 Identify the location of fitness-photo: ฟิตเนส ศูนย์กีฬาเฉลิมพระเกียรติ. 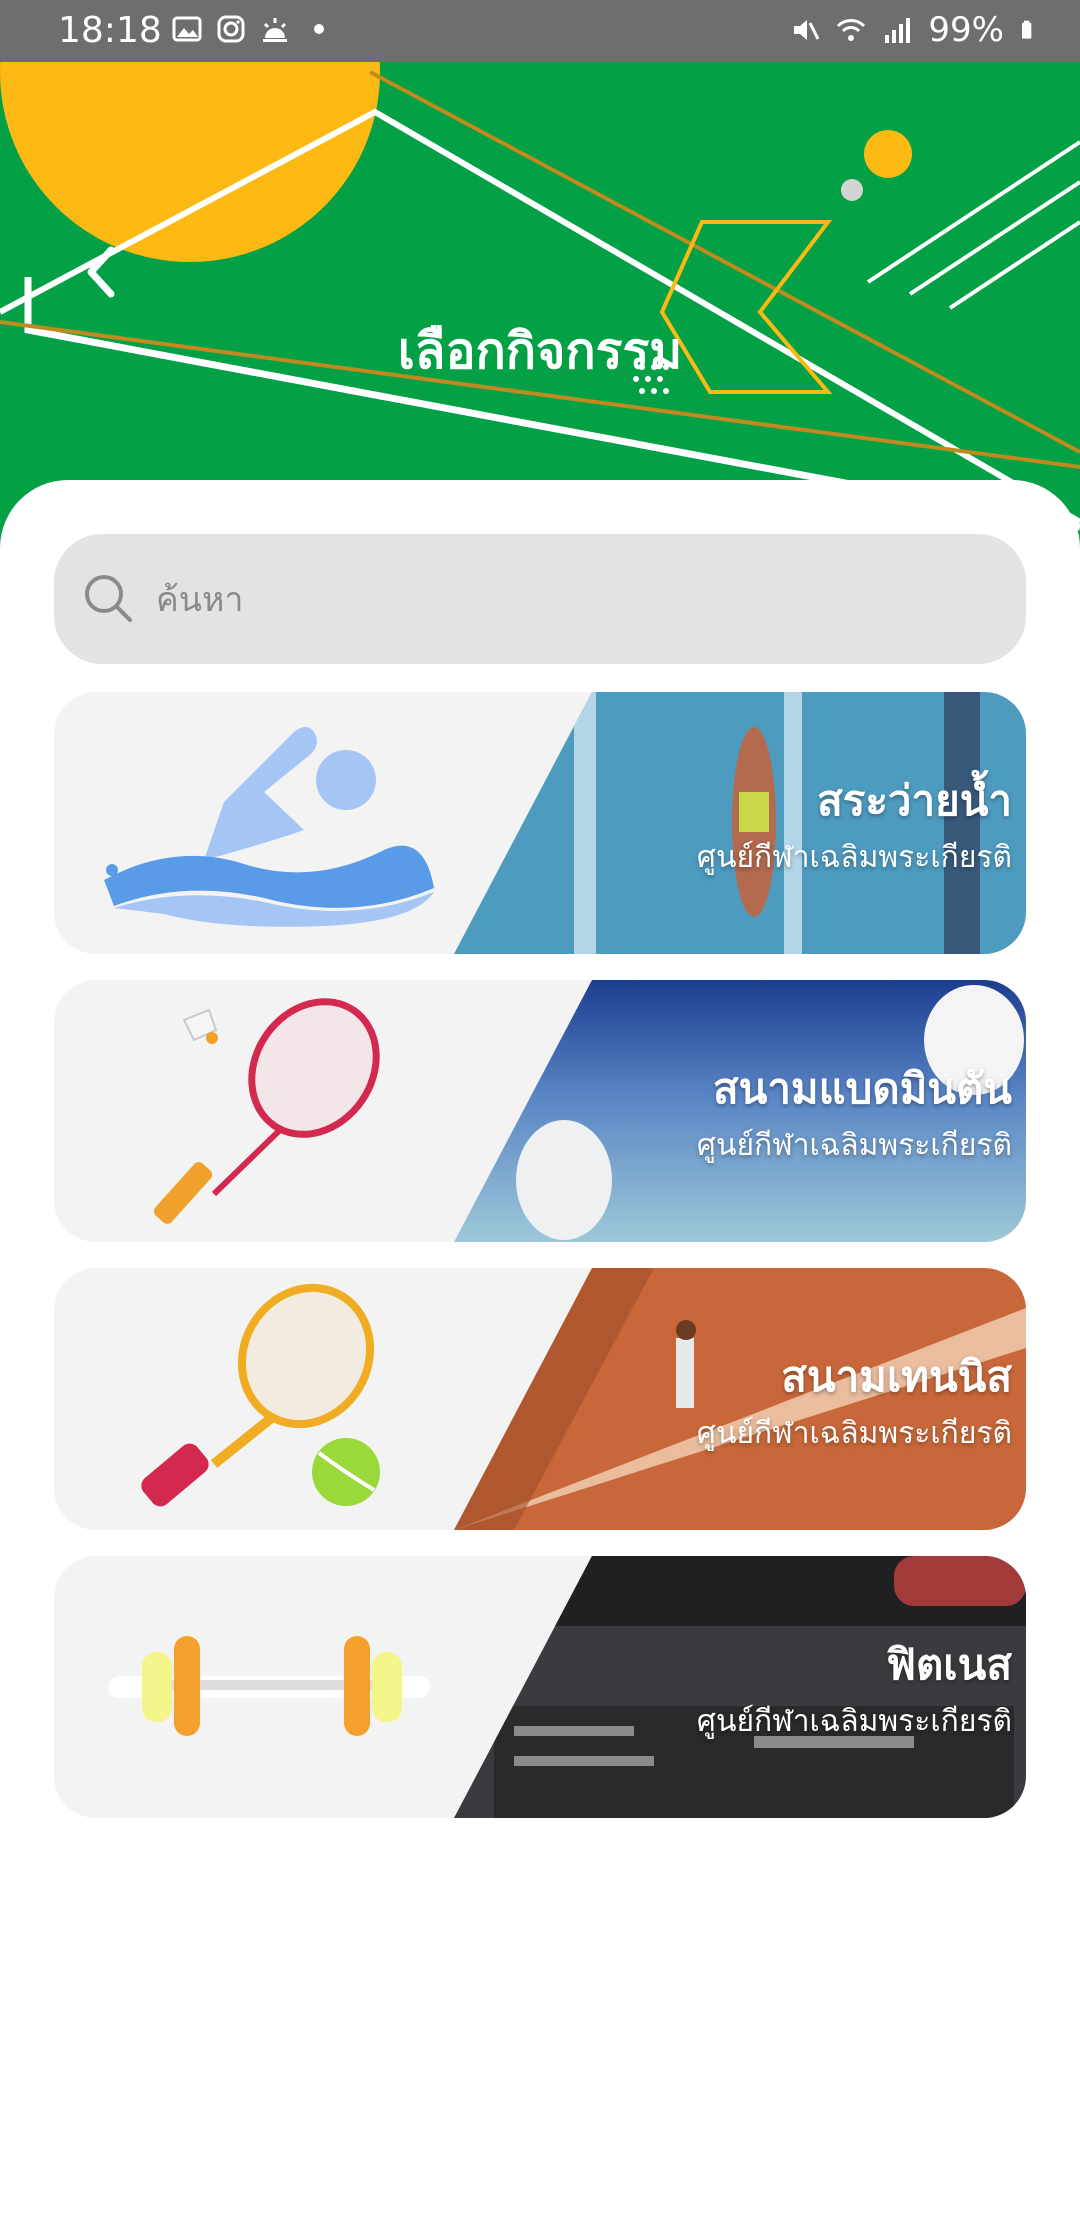
(740, 1687).